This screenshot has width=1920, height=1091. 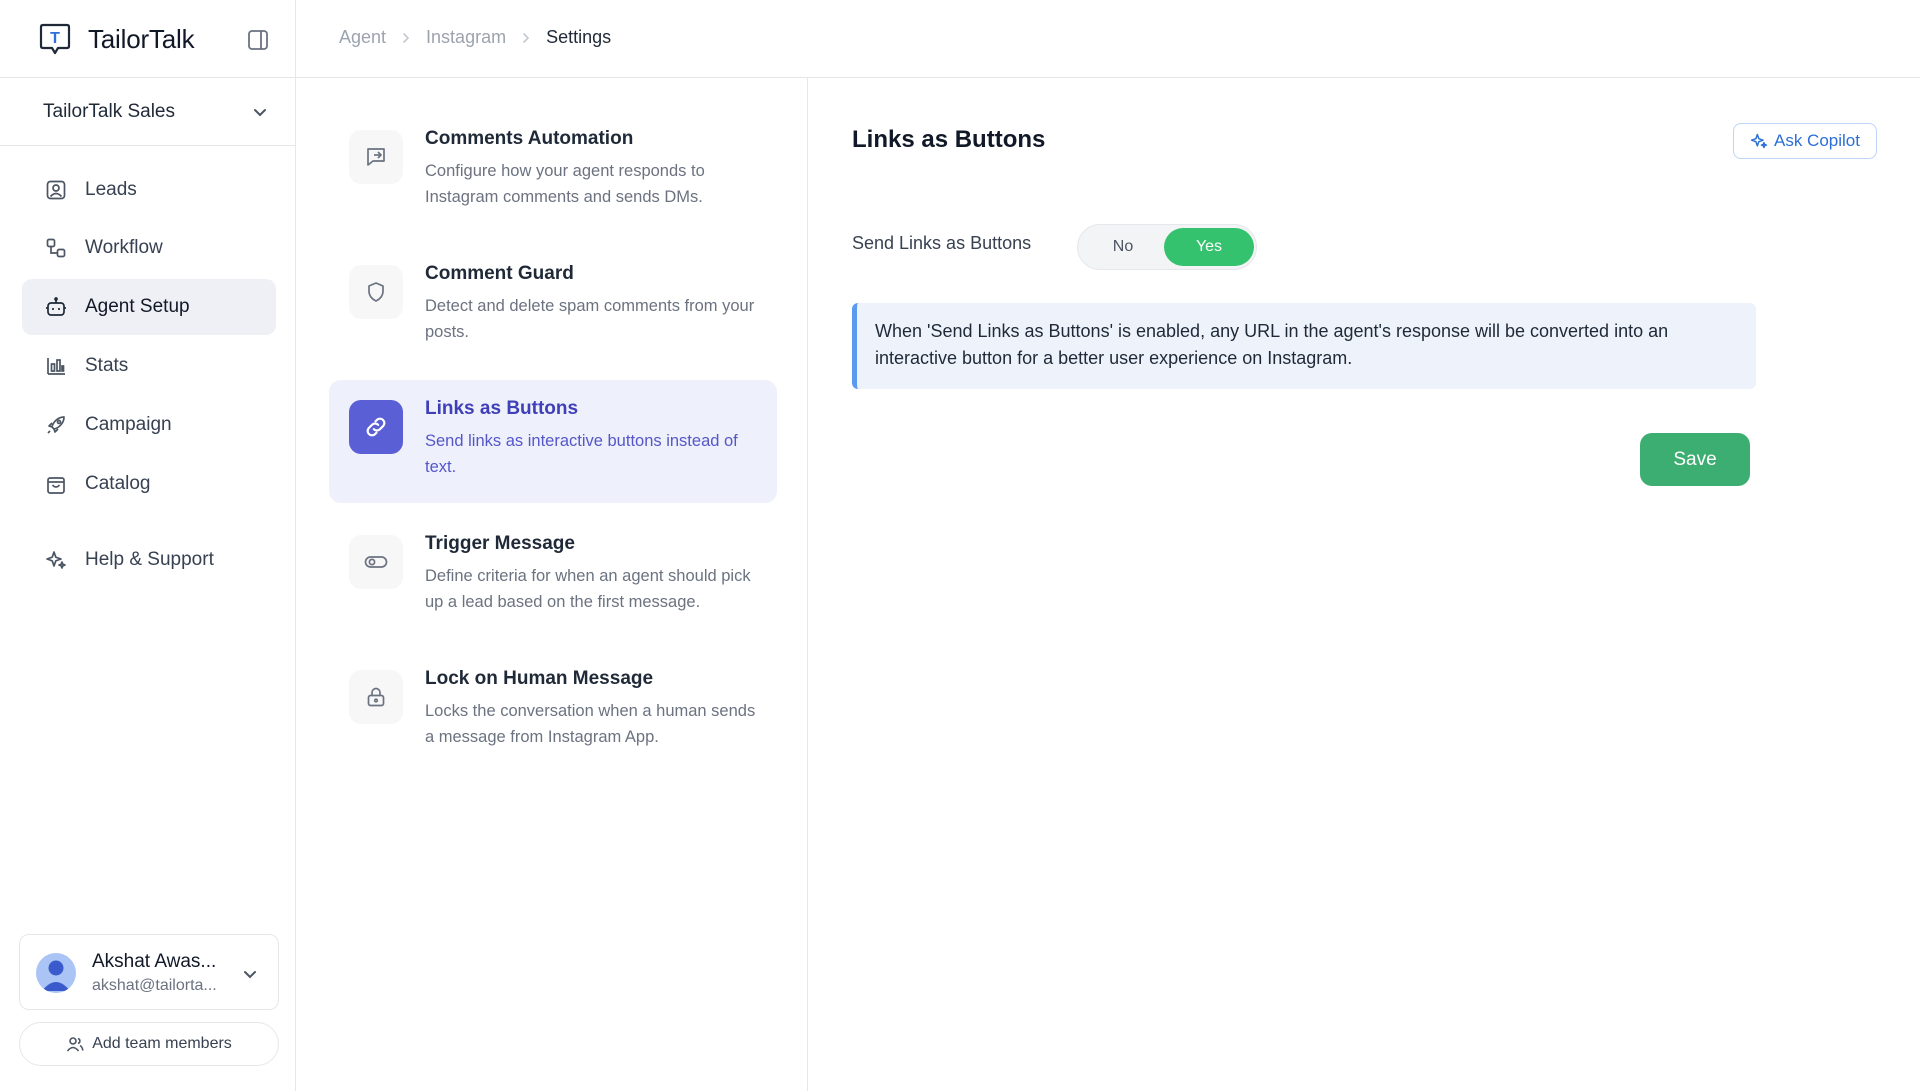 What do you see at coordinates (149, 190) in the screenshot?
I see `sidebar-item-leads: Leads` at bounding box center [149, 190].